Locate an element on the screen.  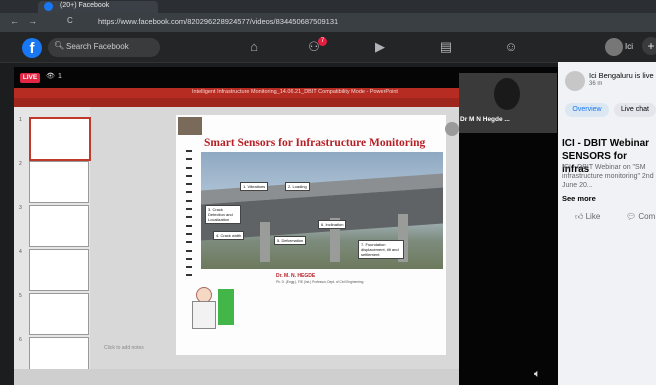
callout-crack-width: 4. Crack width is located at coordinates (229, 235).